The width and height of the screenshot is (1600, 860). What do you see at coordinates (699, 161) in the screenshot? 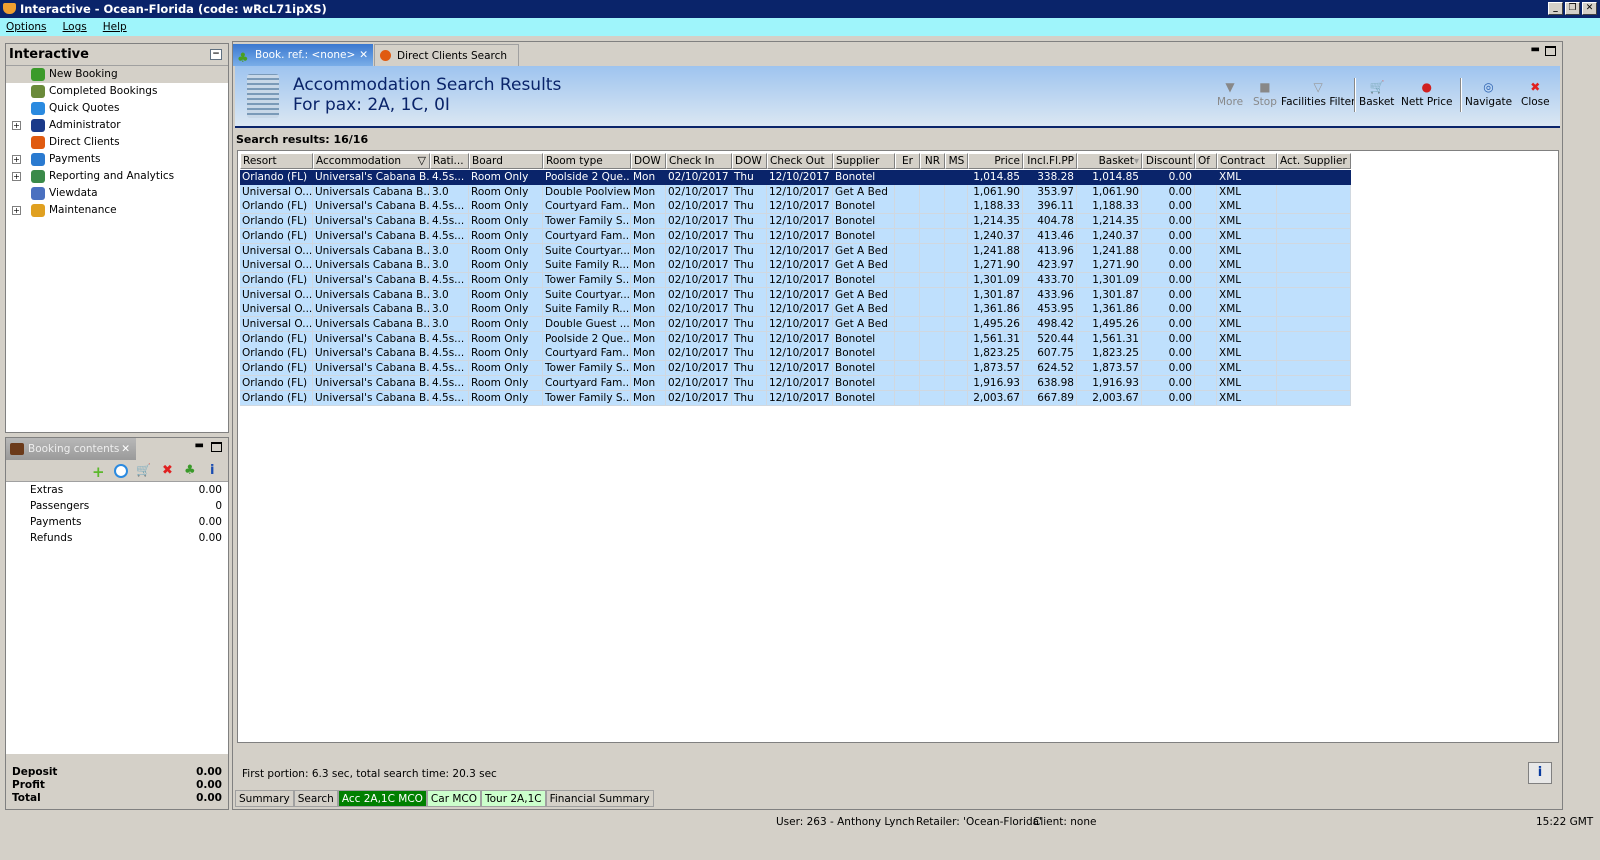
I see `column-header-check-in: Check In` at bounding box center [699, 161].